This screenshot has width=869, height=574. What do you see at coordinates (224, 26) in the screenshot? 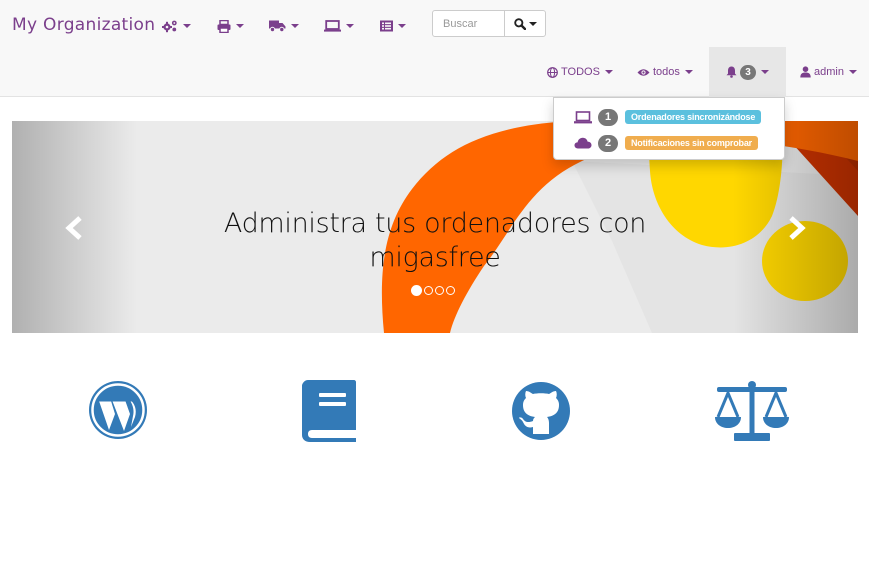
I see `print-icon` at bounding box center [224, 26].